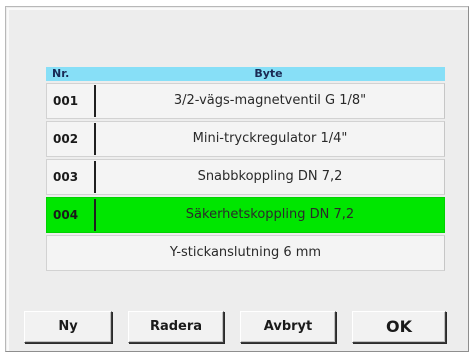 This screenshot has height=354, width=474. Describe the element at coordinates (270, 176) in the screenshot. I see `row-label: Snabbkoppling DN 7,2` at that location.